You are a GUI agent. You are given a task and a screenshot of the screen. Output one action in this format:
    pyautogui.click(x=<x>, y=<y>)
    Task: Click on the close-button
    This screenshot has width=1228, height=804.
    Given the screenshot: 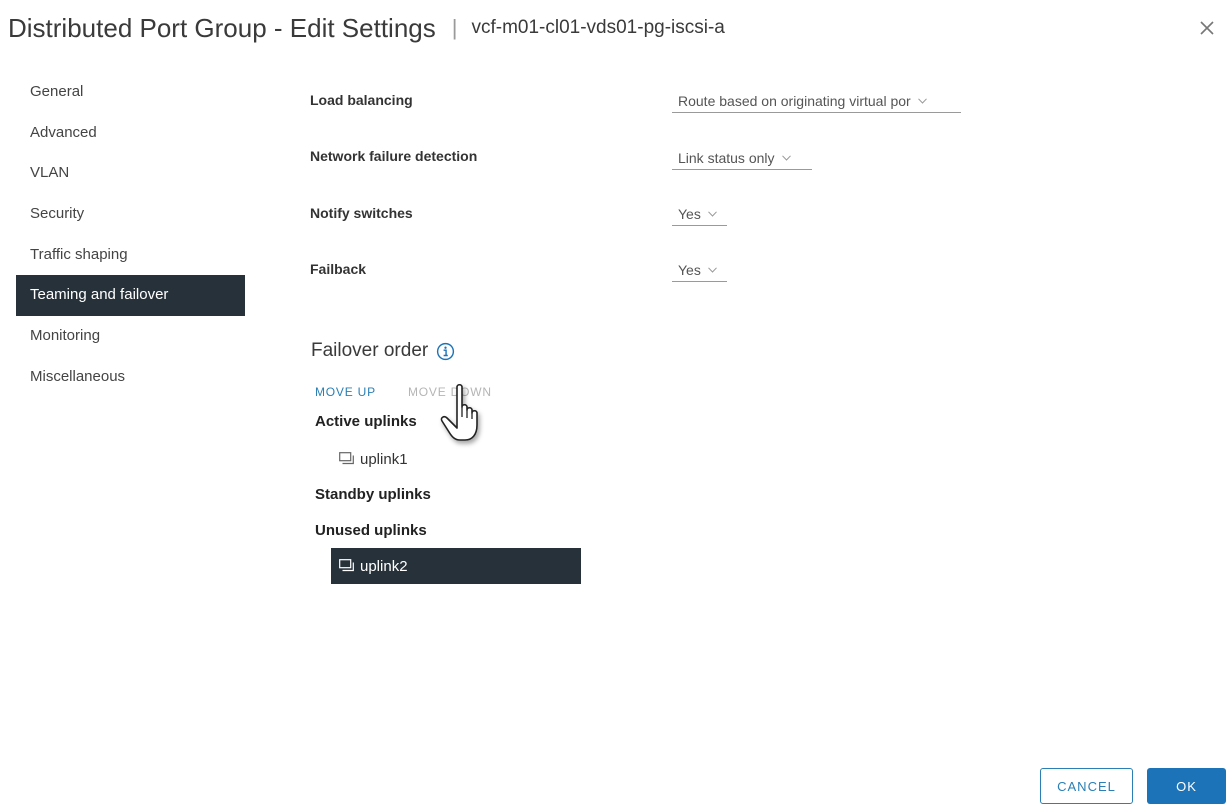 What is the action you would take?
    pyautogui.click(x=1207, y=28)
    